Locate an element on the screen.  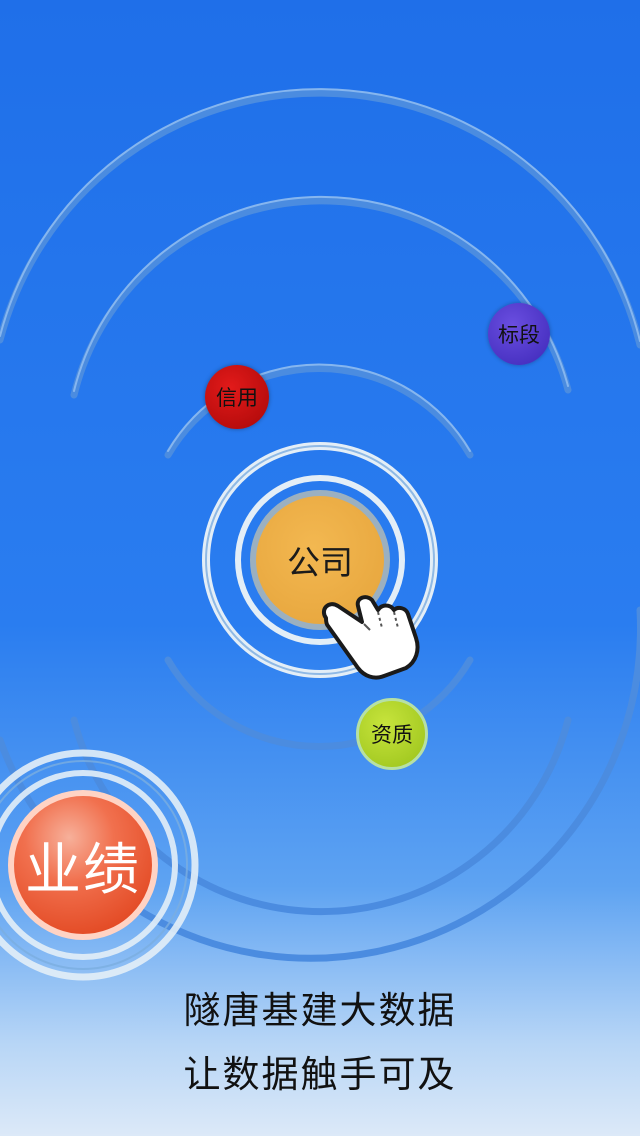
bubble-performance-label: 业绩 is located at coordinates (83, 870).